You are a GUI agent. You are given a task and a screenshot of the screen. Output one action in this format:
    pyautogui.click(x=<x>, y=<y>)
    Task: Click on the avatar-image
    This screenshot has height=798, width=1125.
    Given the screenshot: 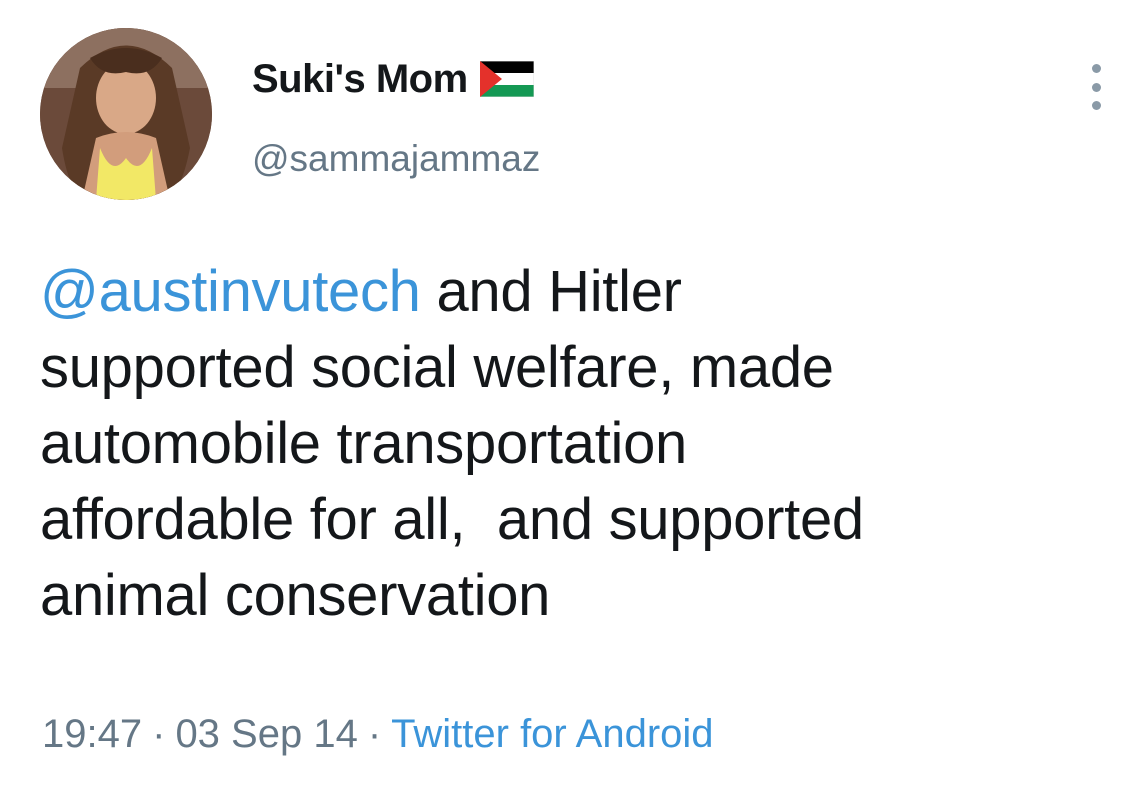 What is the action you would take?
    pyautogui.click(x=126, y=114)
    